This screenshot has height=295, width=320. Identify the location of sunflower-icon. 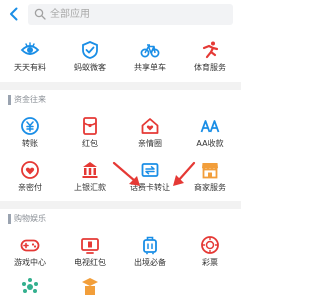
(30, 285).